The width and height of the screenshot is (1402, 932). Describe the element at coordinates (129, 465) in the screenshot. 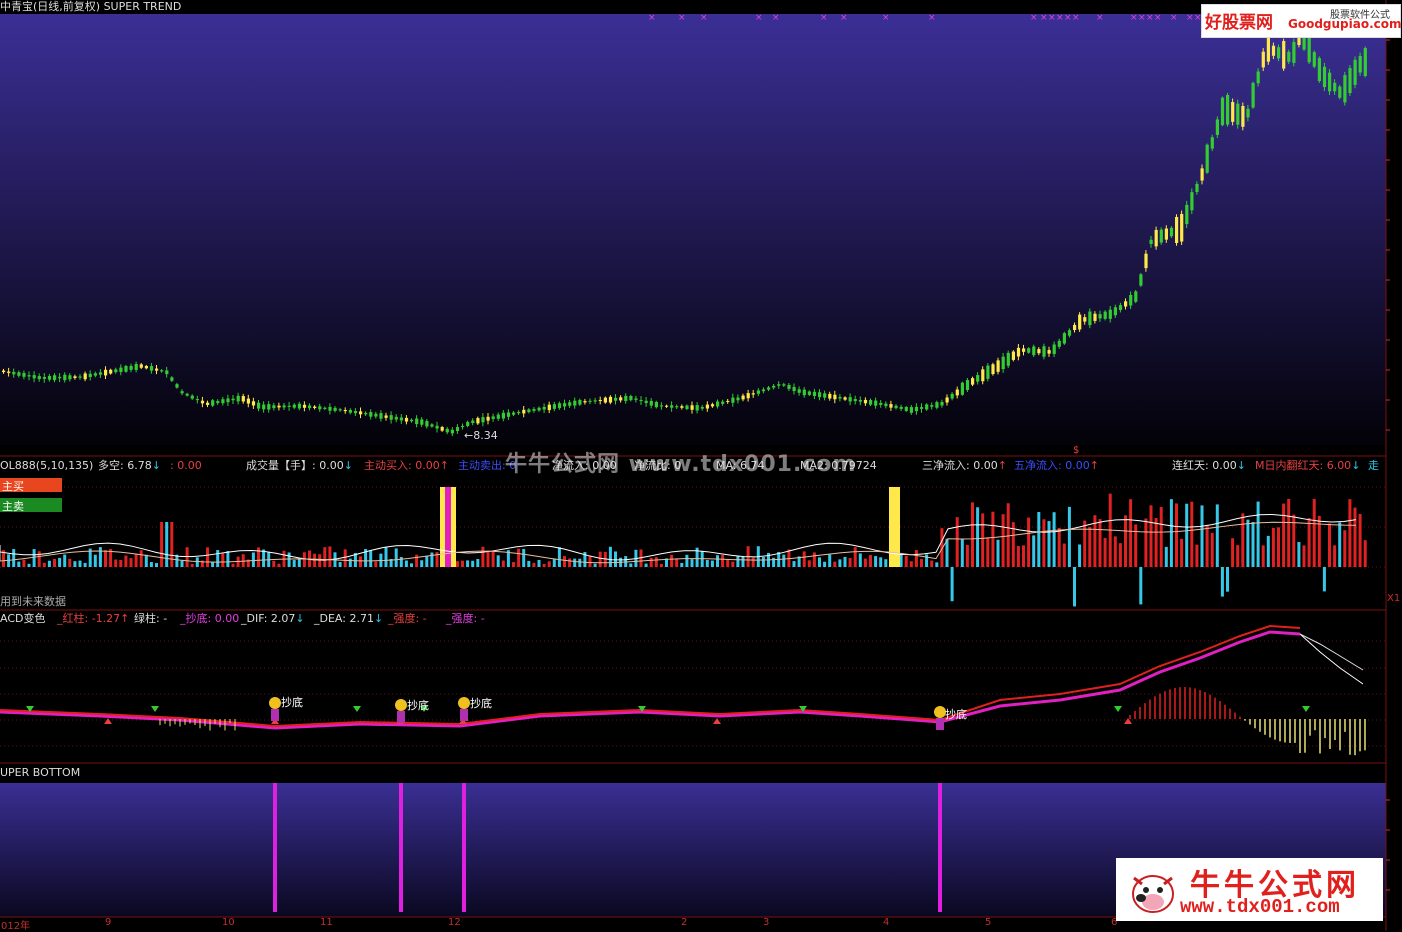

I see `vol-item-1: 多空: 6.78↓` at that location.